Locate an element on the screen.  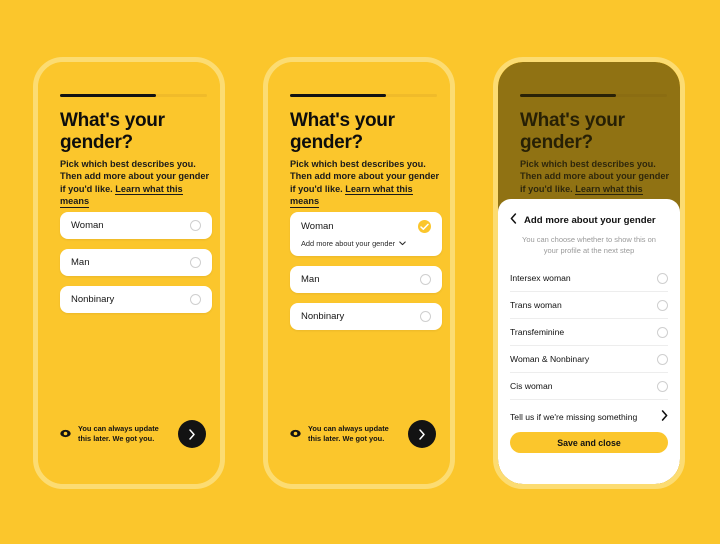
sheet-item-missing-something: Tell us if we're missing something is located at coordinates (589, 416).